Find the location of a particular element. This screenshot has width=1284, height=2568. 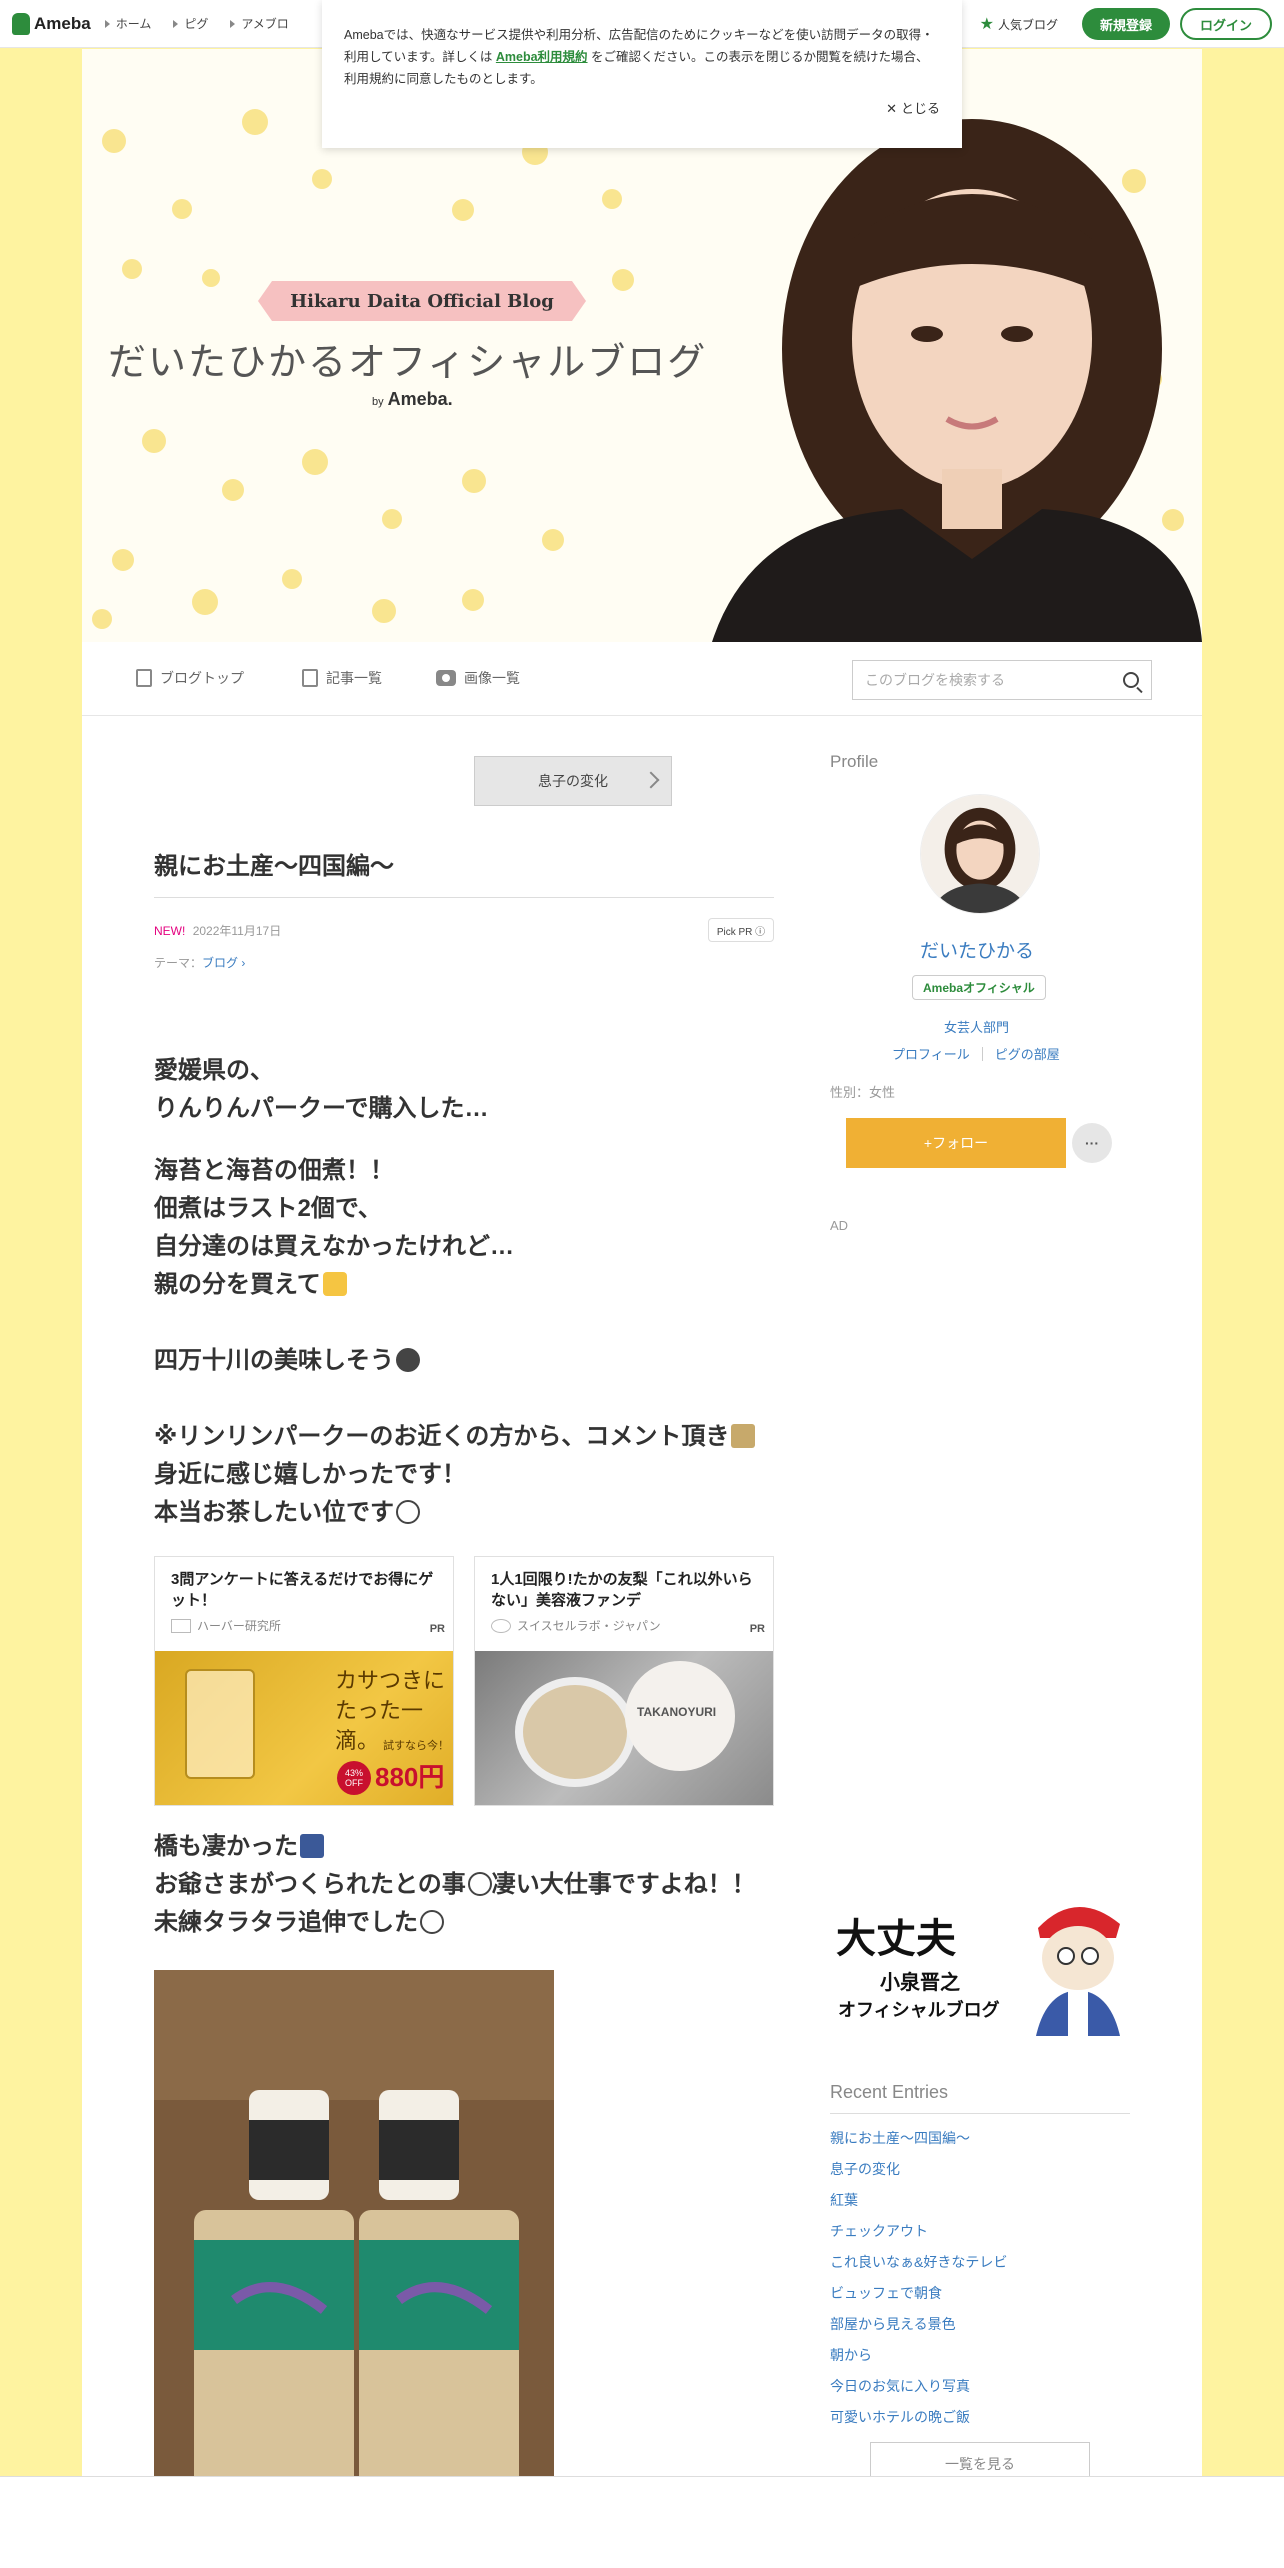

terms-link: Ameba利用規約 is located at coordinates (542, 57).